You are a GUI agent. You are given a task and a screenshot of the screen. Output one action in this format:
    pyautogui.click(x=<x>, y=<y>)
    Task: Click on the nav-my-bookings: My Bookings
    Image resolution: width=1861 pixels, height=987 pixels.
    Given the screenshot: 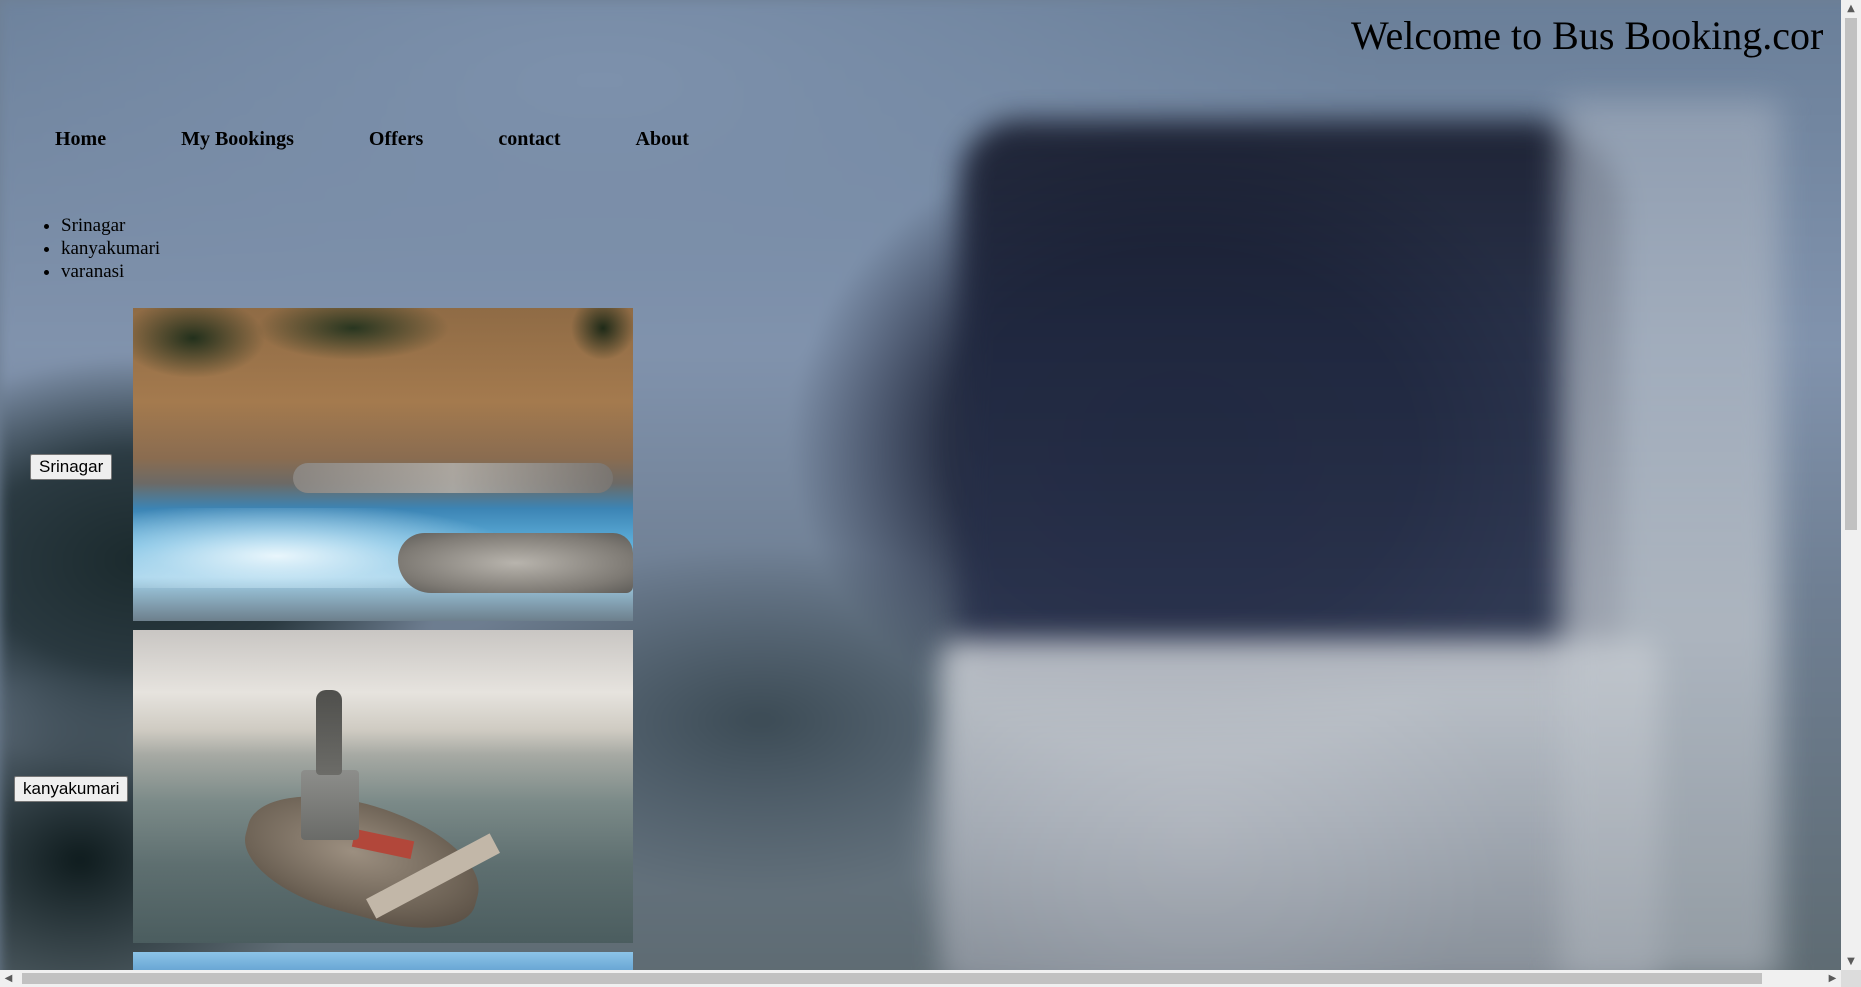 What is the action you would take?
    pyautogui.click(x=237, y=139)
    